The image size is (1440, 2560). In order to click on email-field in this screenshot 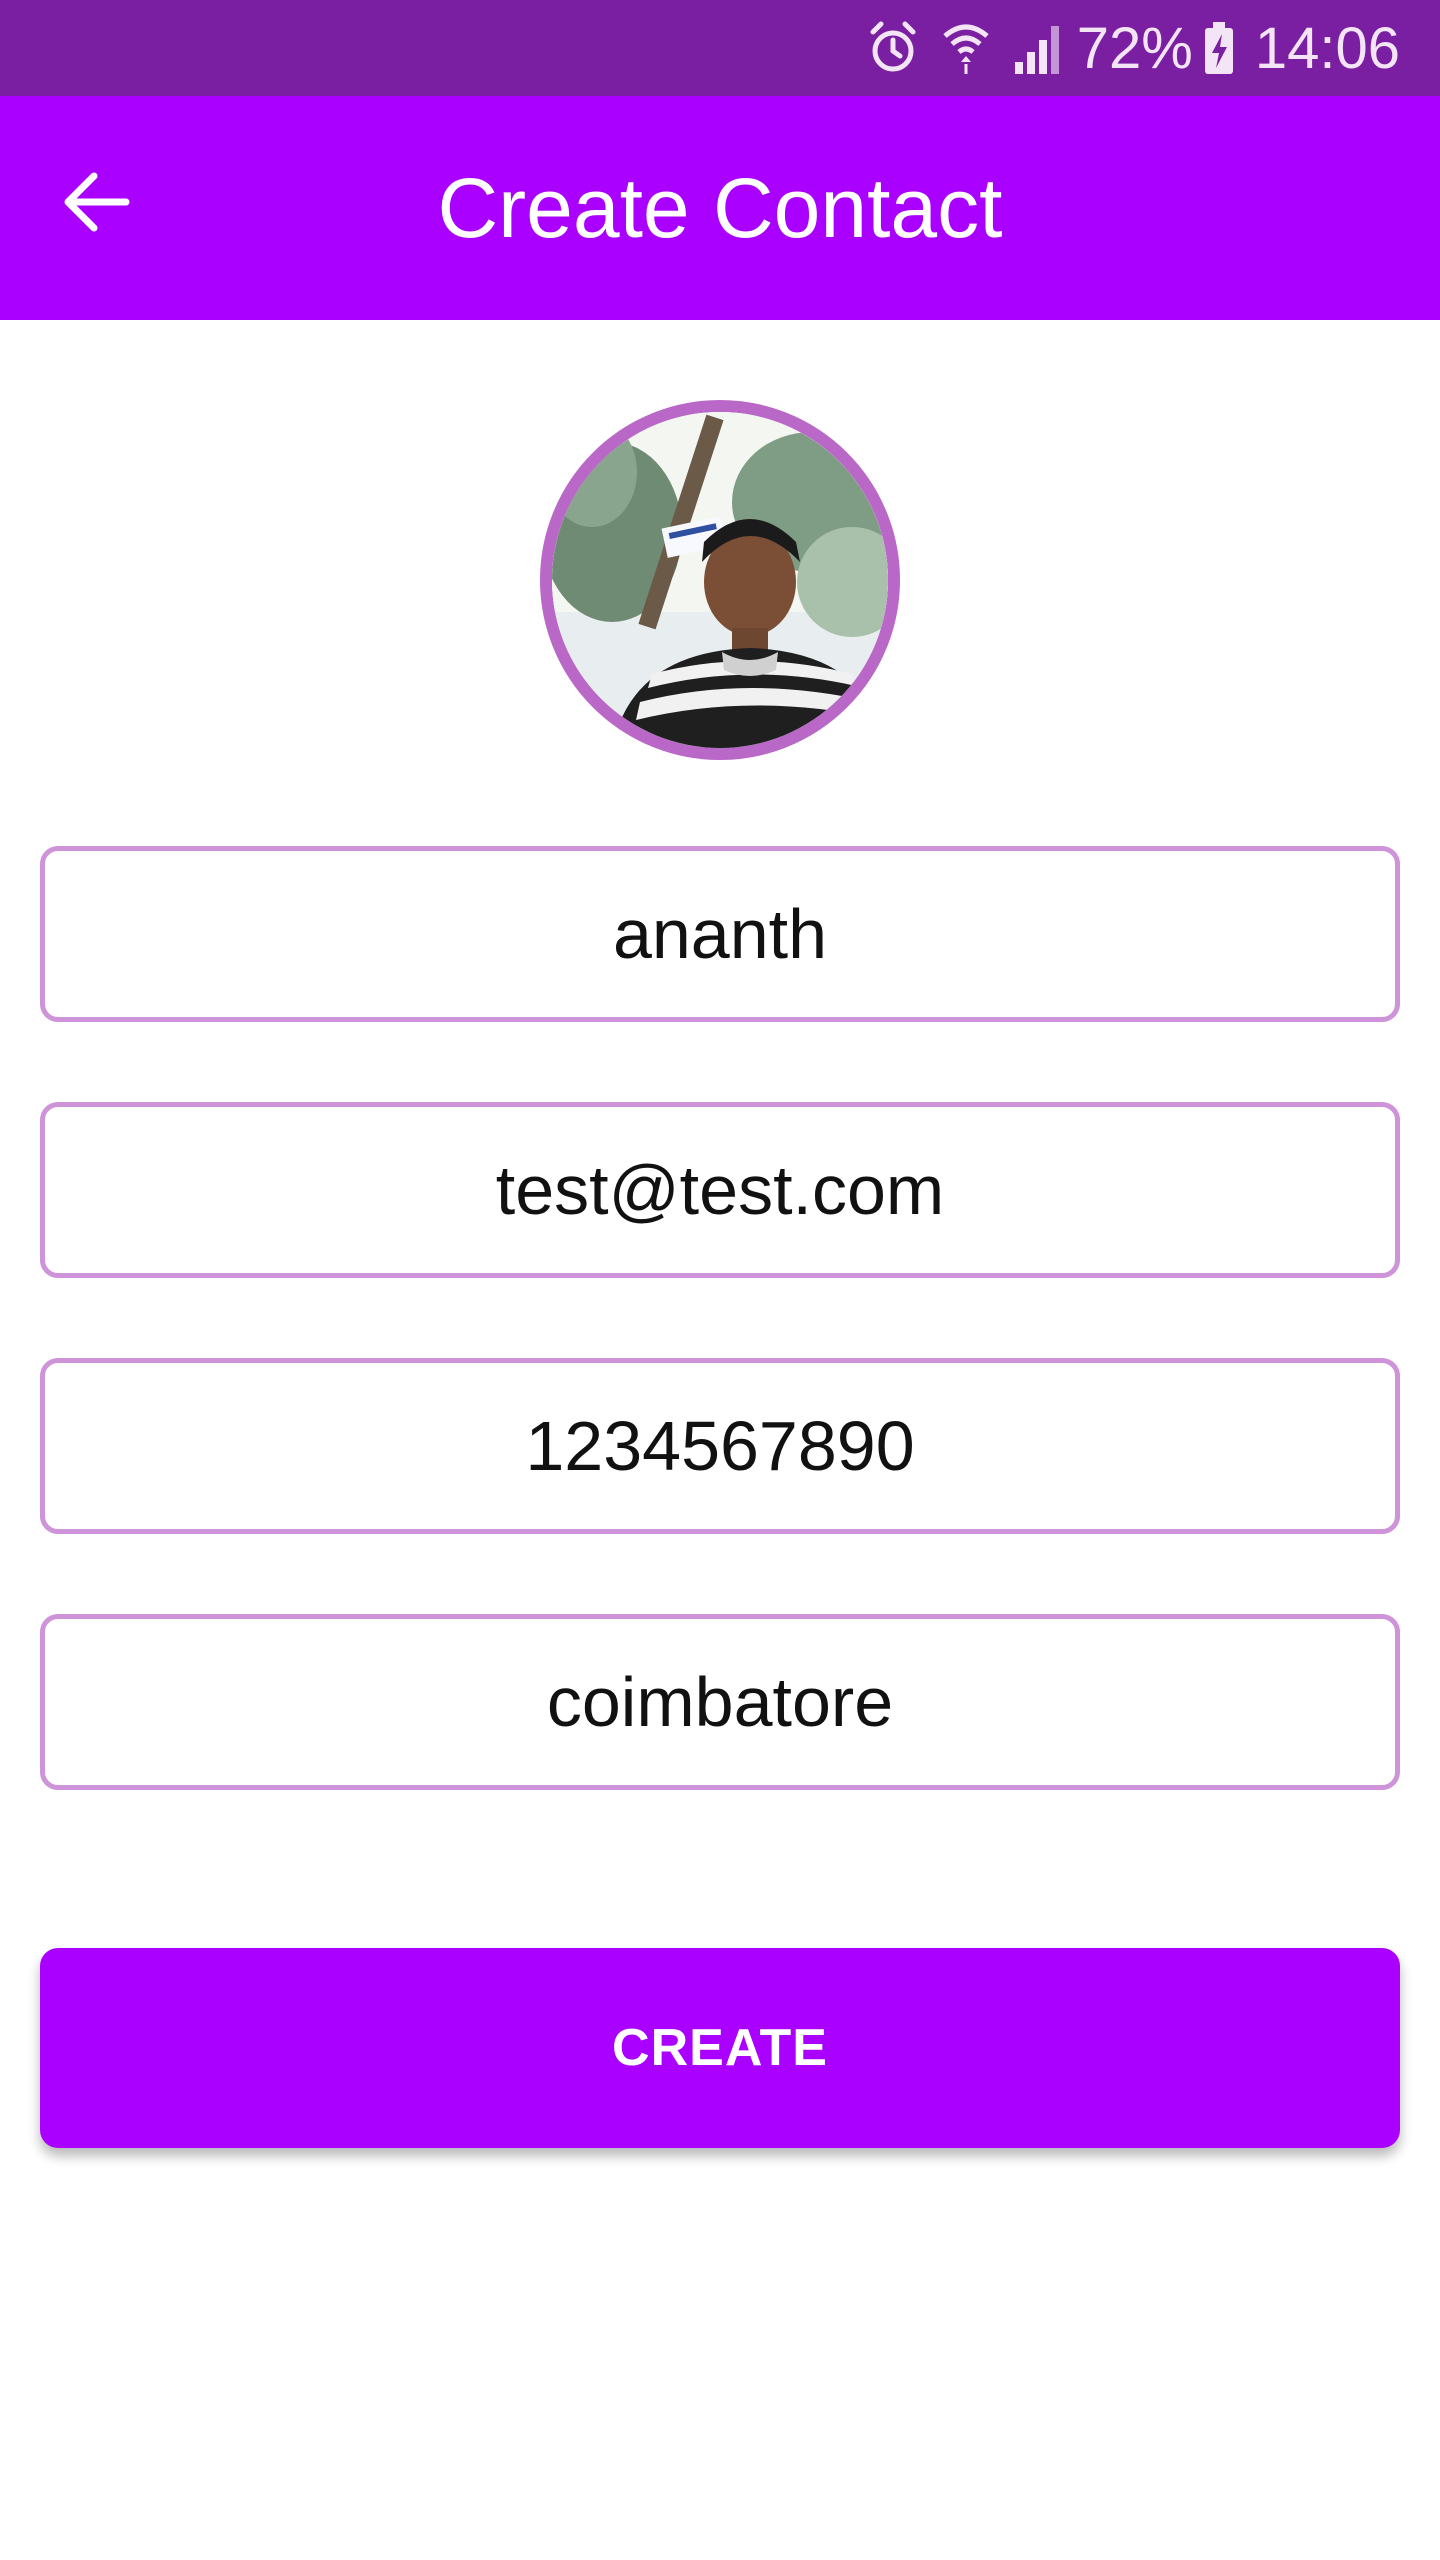, I will do `click(720, 1190)`.